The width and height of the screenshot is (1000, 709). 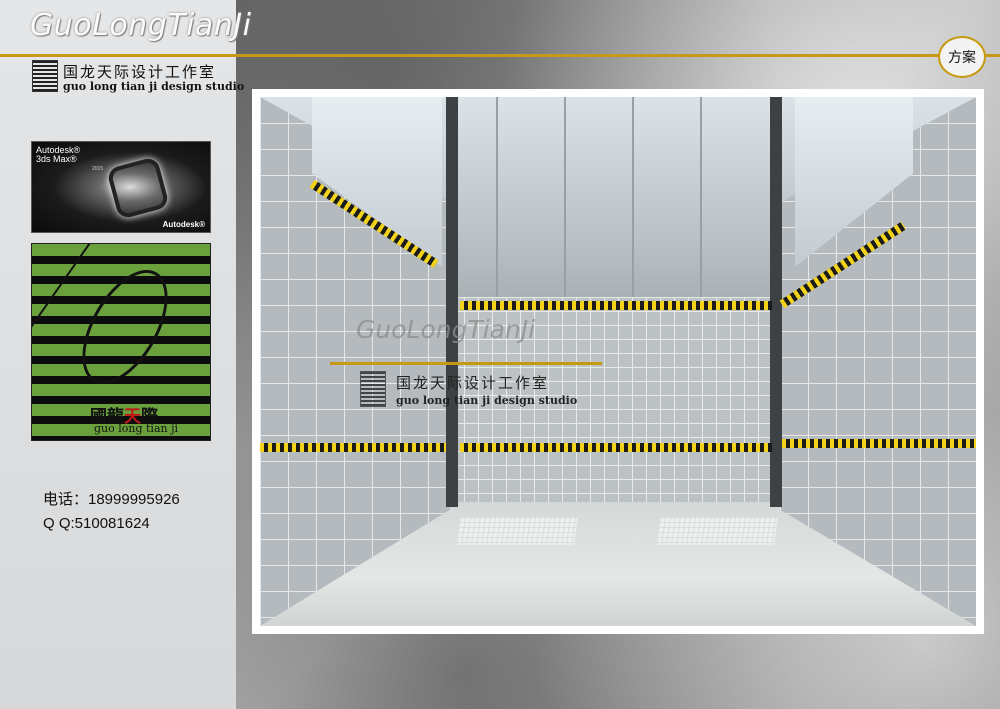 I want to click on header-divider, so click(x=500, y=55).